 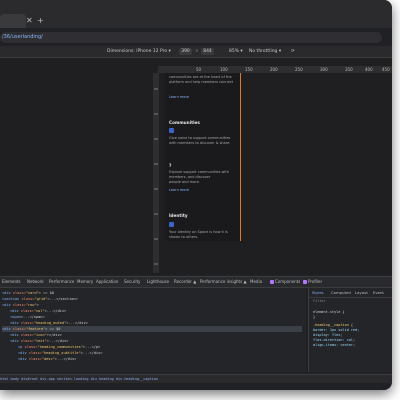 I want to click on section-title: ?, so click(x=170, y=165).